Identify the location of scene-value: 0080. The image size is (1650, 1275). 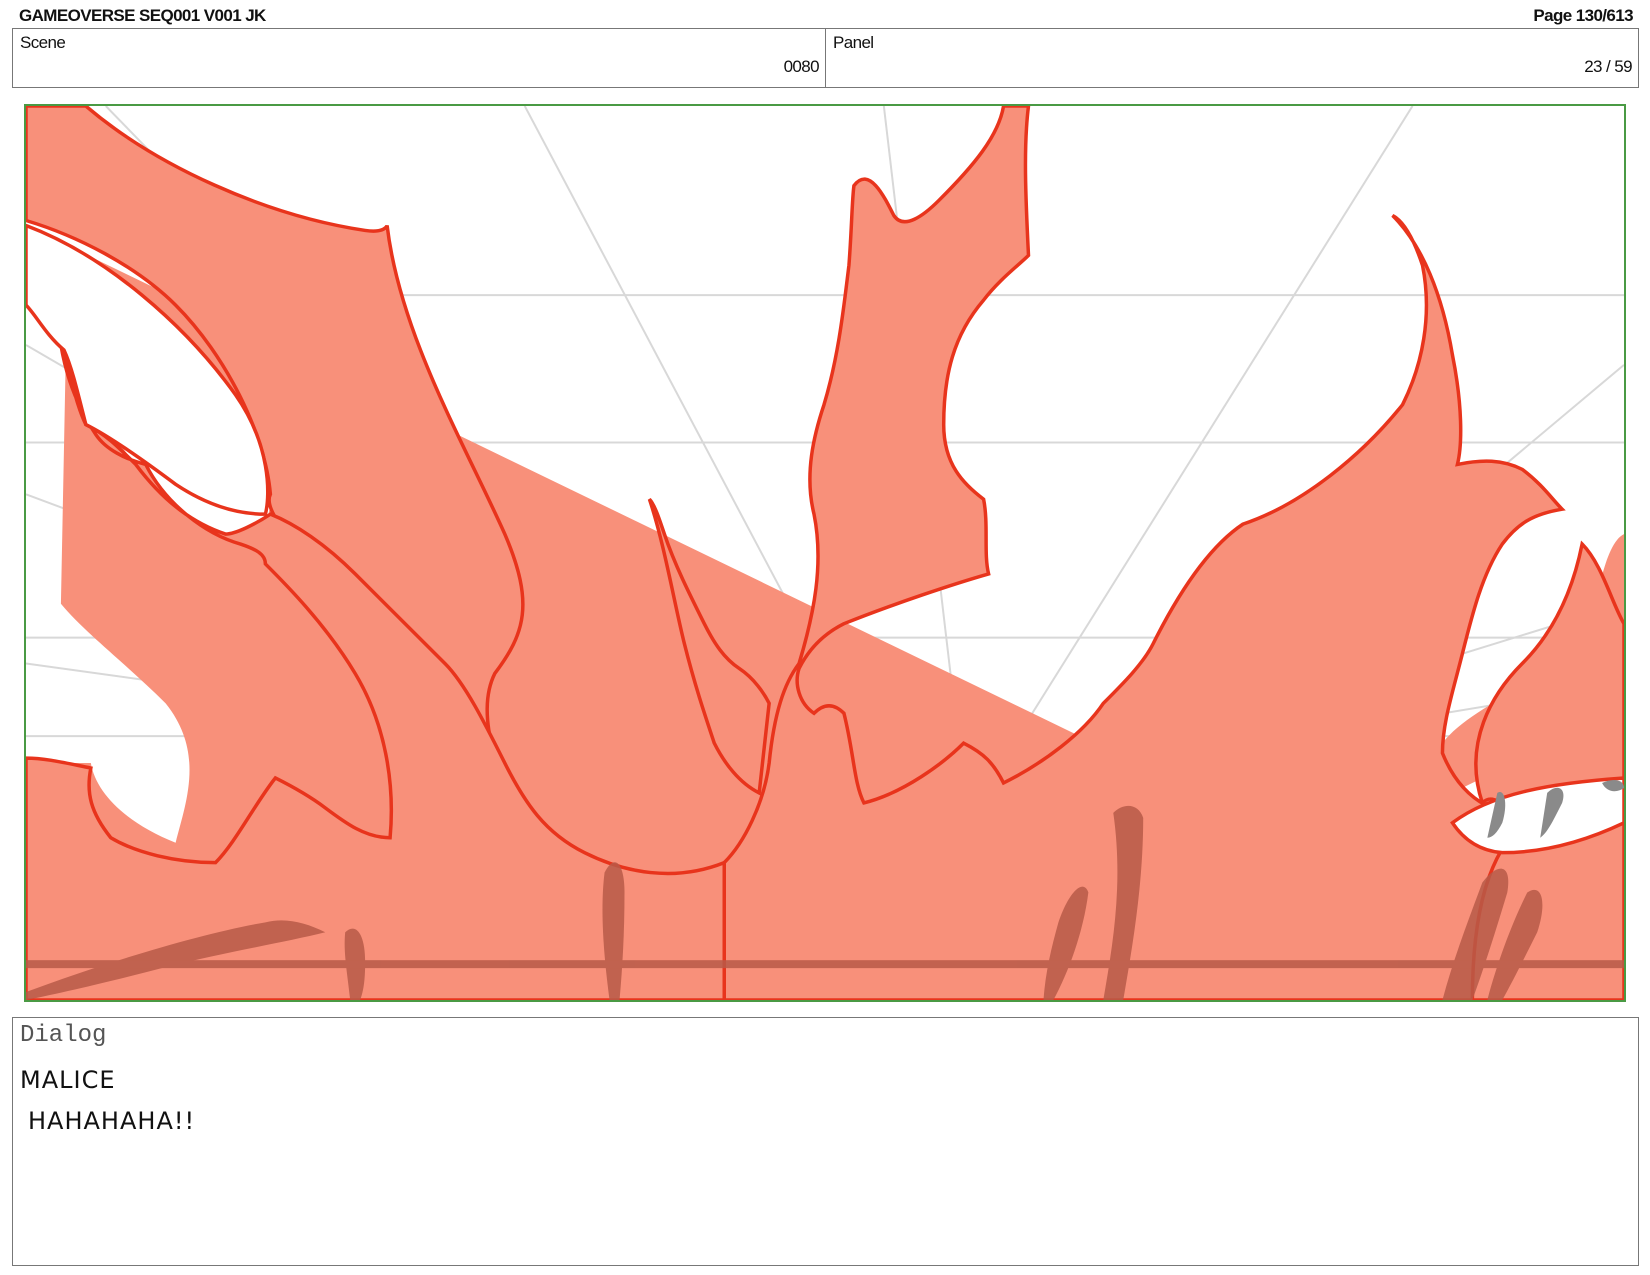
(801, 66).